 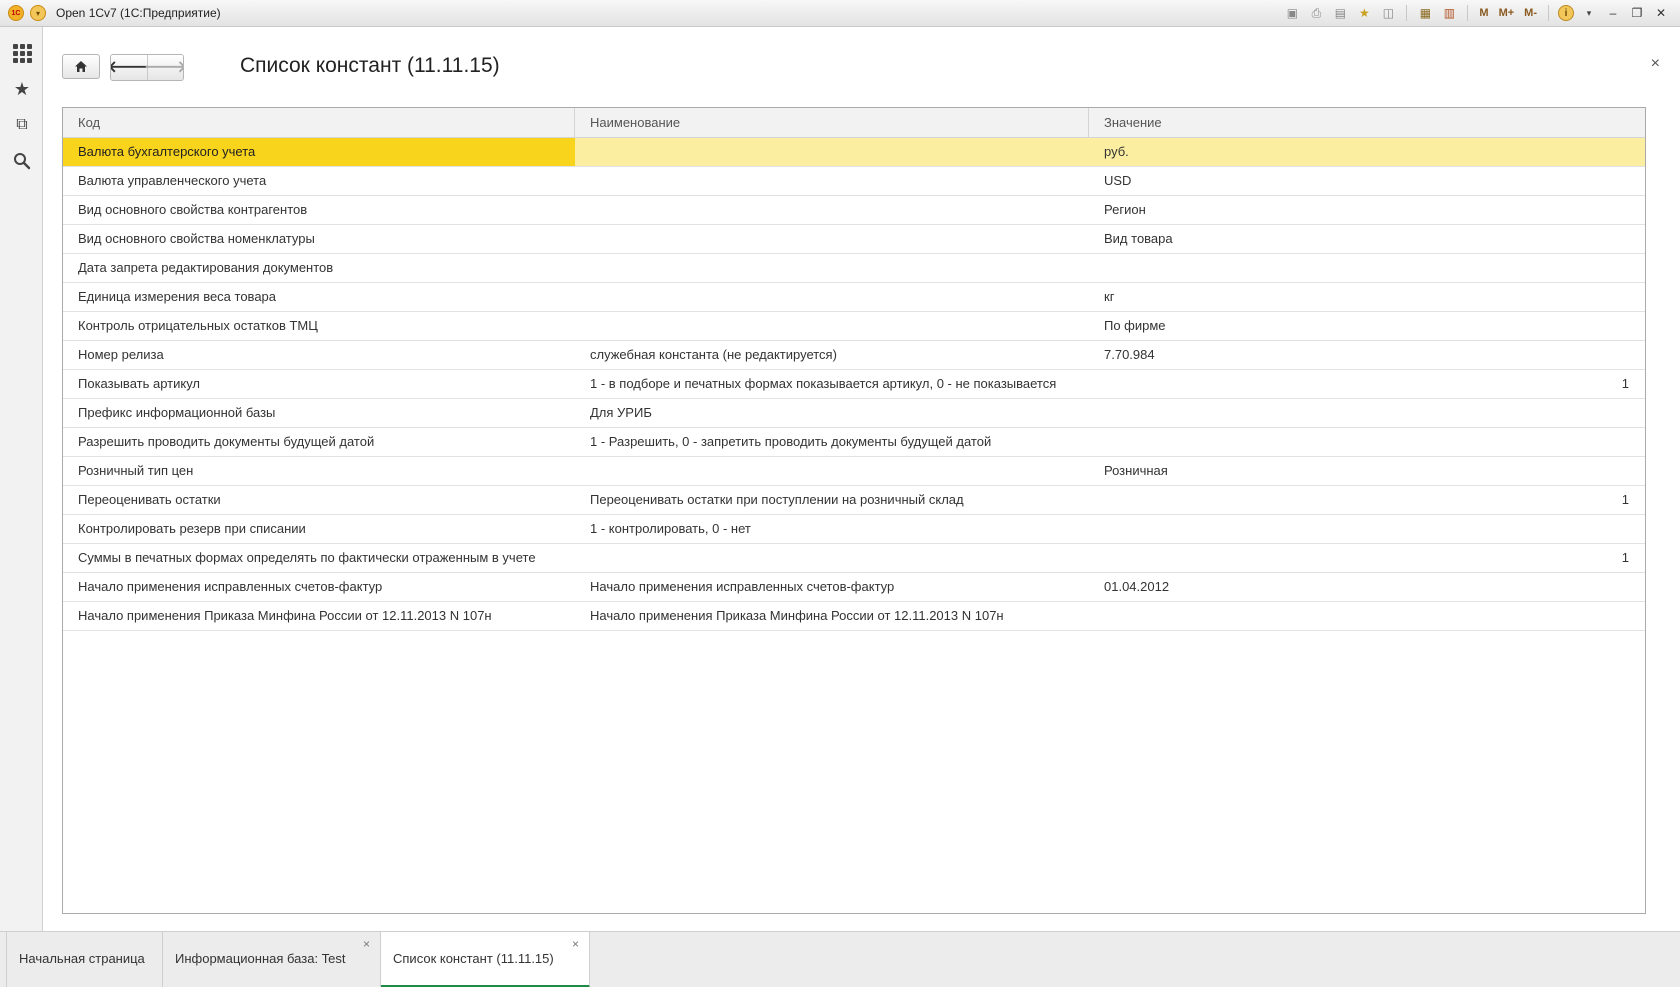 I want to click on cell-value: 01.04.2012, so click(x=1367, y=587).